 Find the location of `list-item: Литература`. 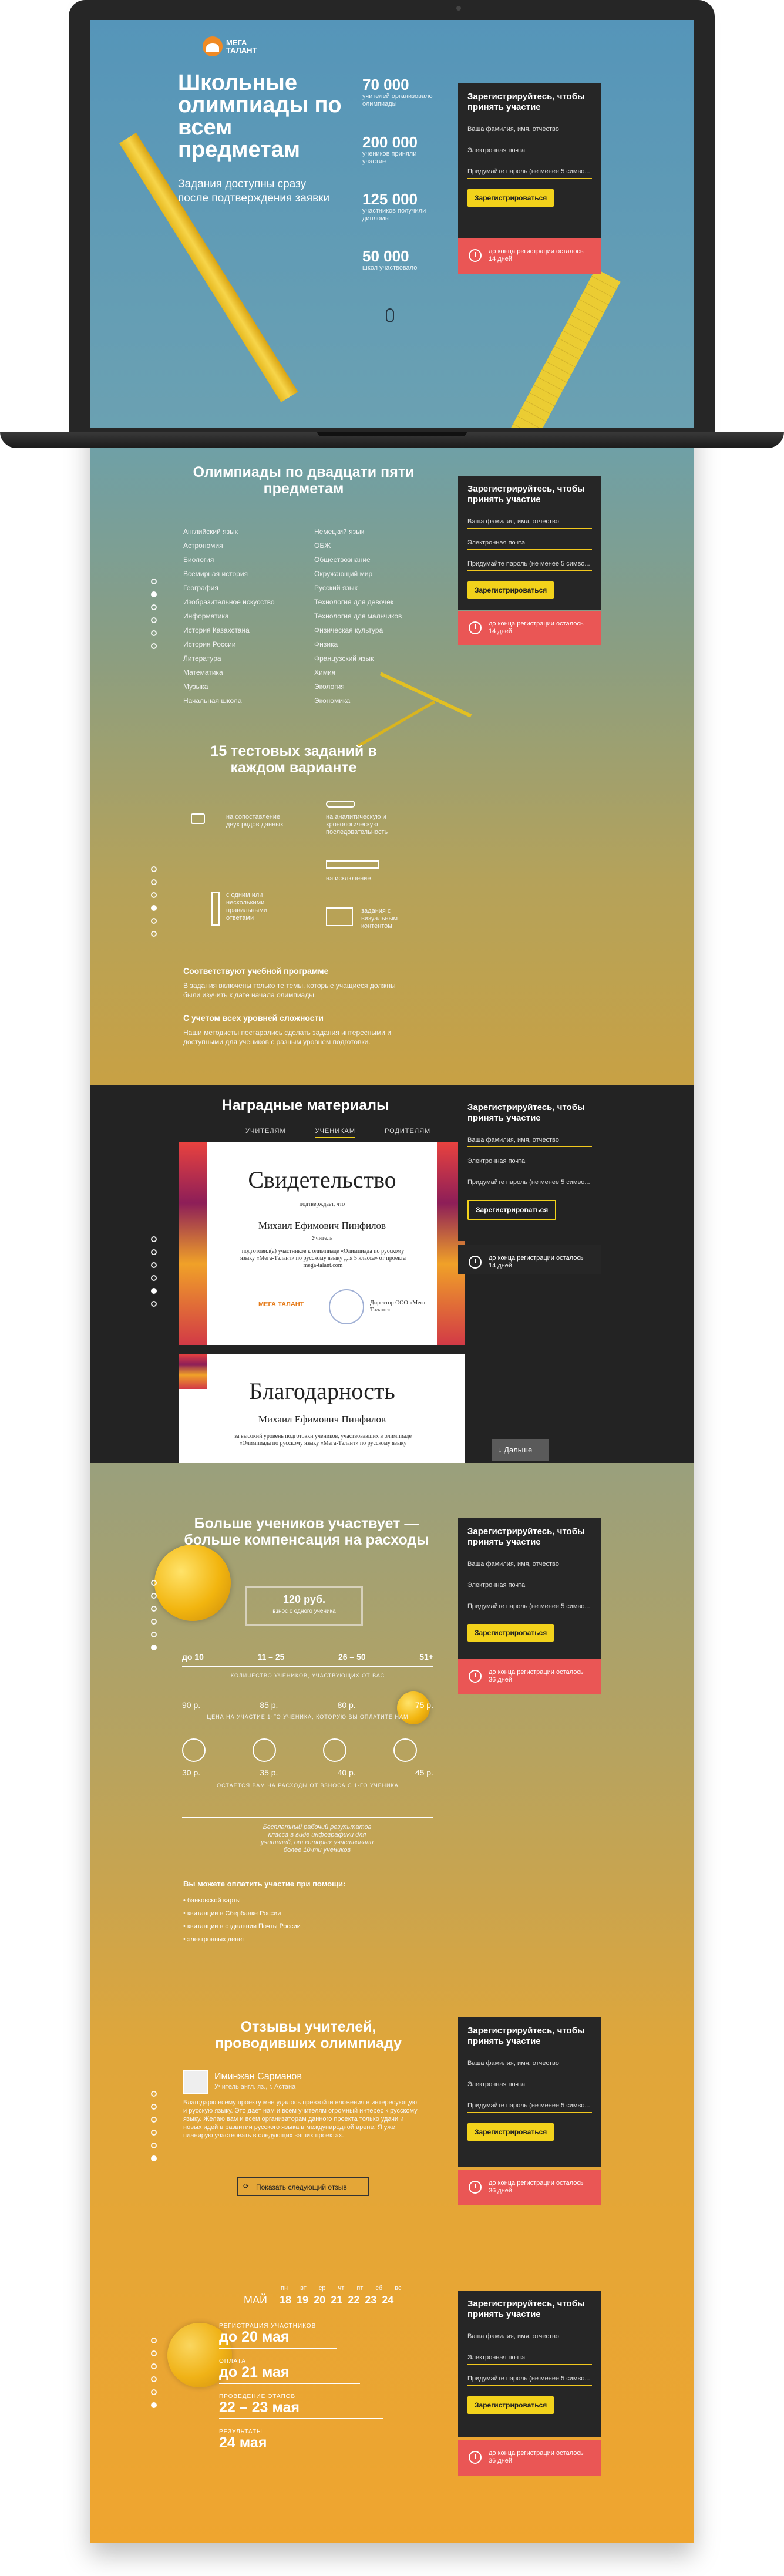

list-item: Литература is located at coordinates (202, 659).